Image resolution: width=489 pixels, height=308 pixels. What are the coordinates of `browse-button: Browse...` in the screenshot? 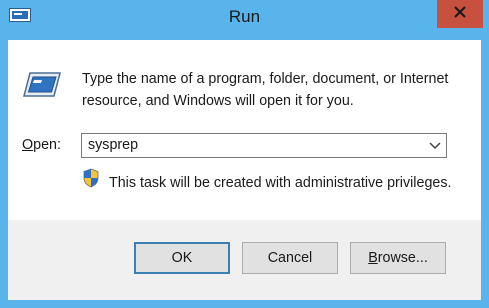 It's located at (398, 258).